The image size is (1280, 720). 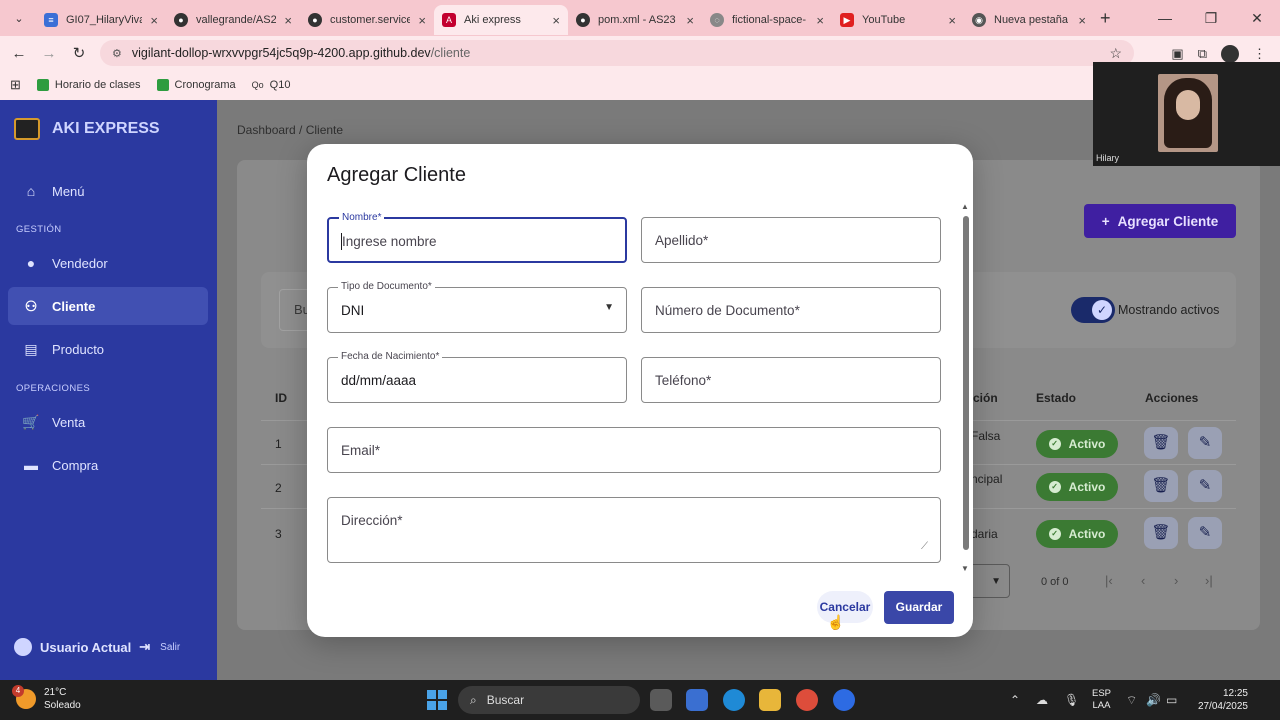 I want to click on wifi-icon: ⌔, so click(x=1131, y=700).